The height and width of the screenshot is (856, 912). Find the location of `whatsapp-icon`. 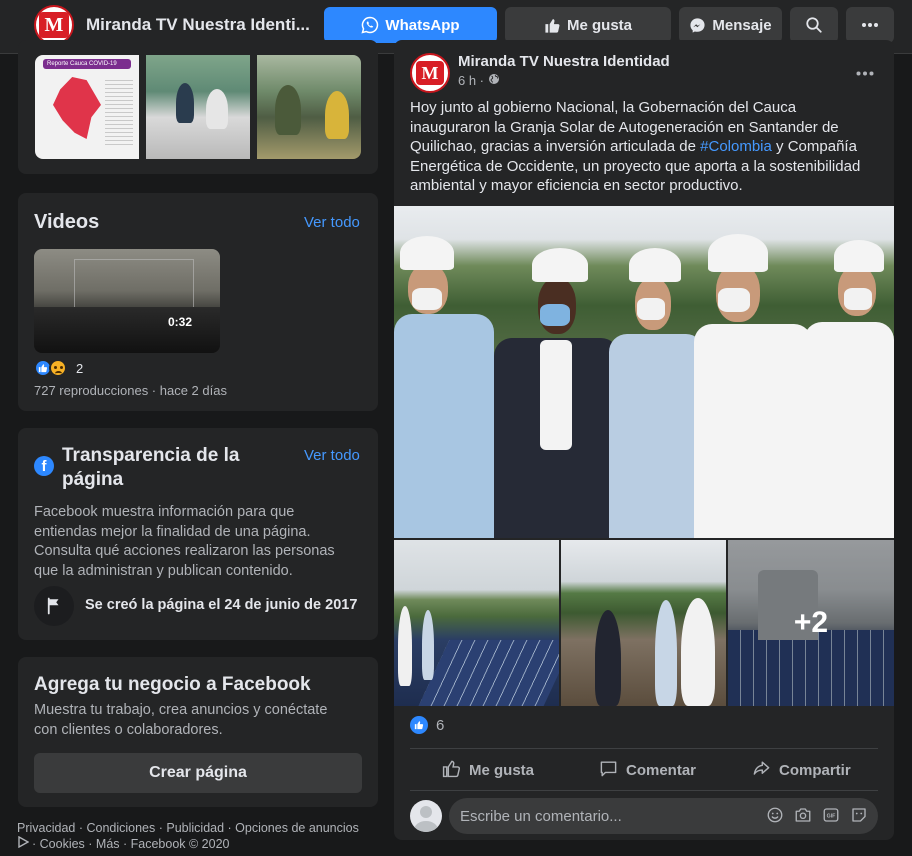

whatsapp-icon is located at coordinates (370, 25).